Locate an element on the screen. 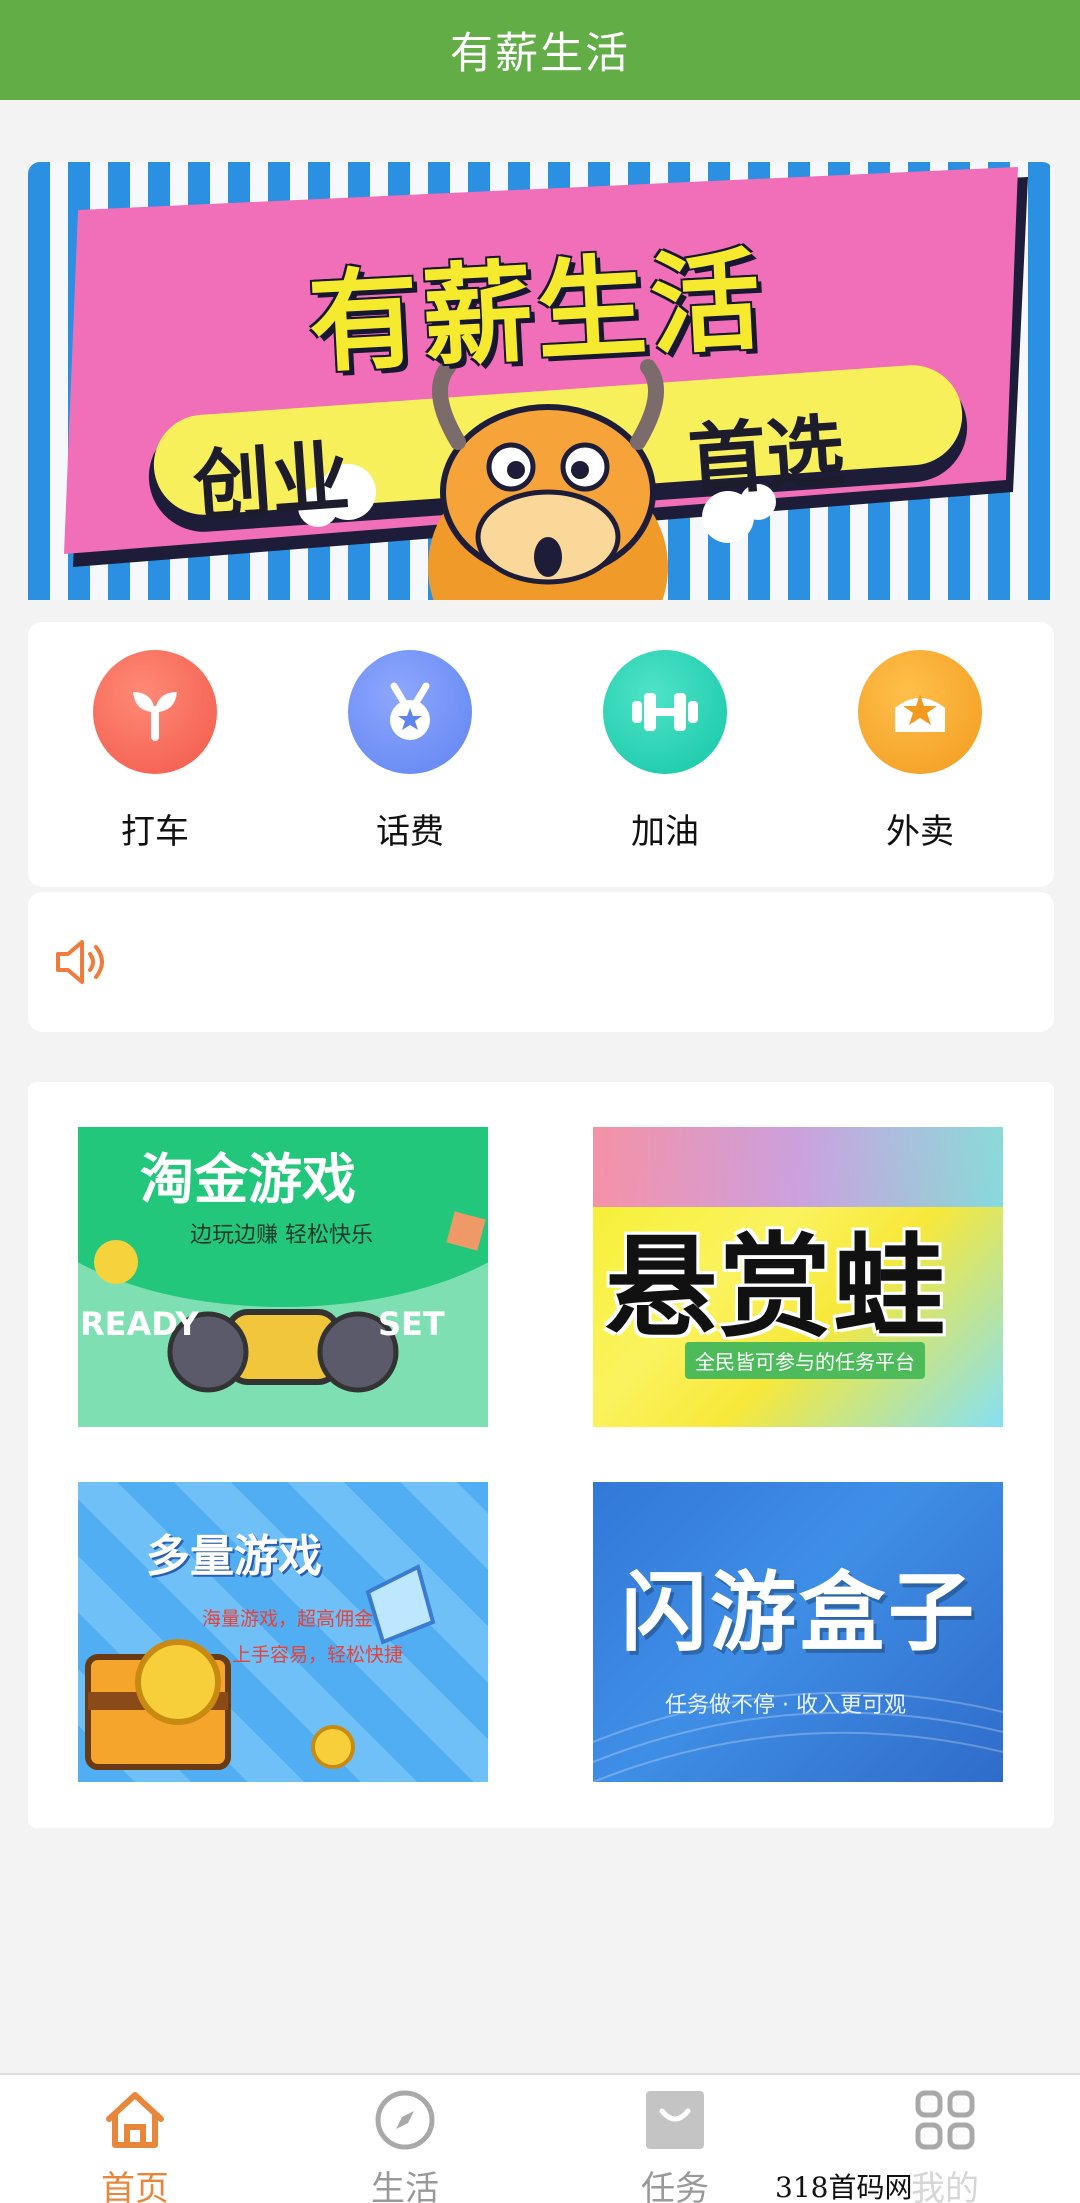  quick-item-taxi: 打车 is located at coordinates (155, 751).